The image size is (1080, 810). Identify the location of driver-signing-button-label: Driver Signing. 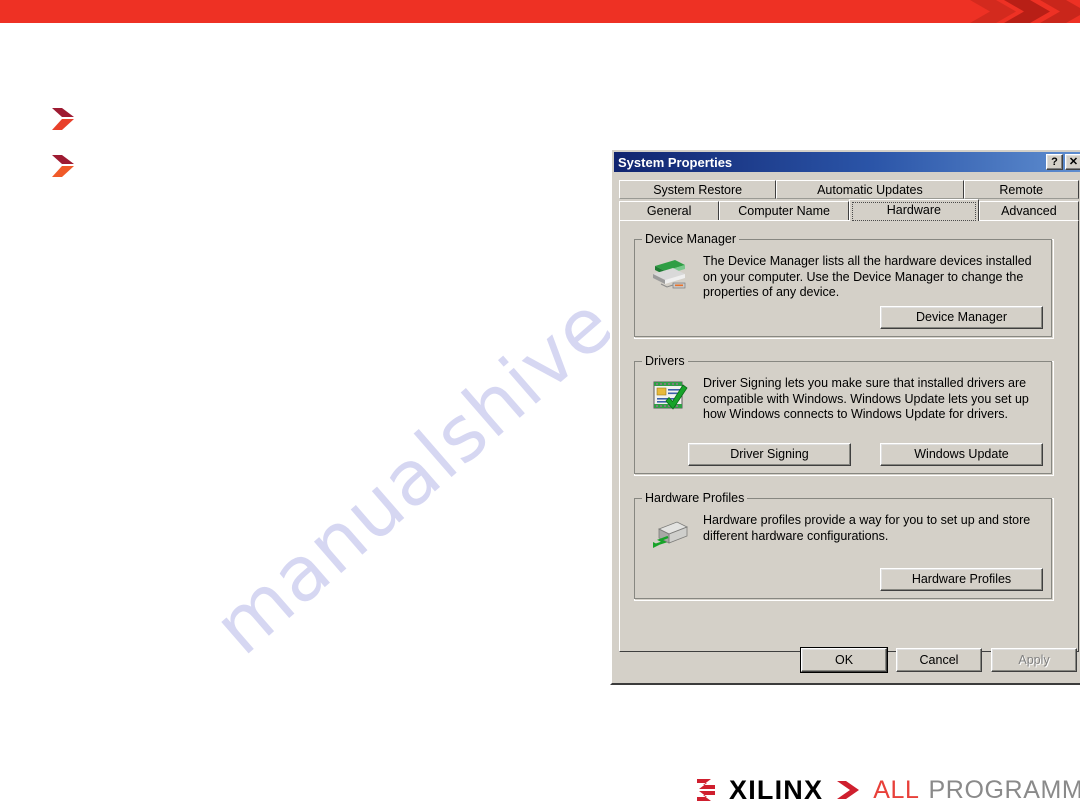
(769, 454).